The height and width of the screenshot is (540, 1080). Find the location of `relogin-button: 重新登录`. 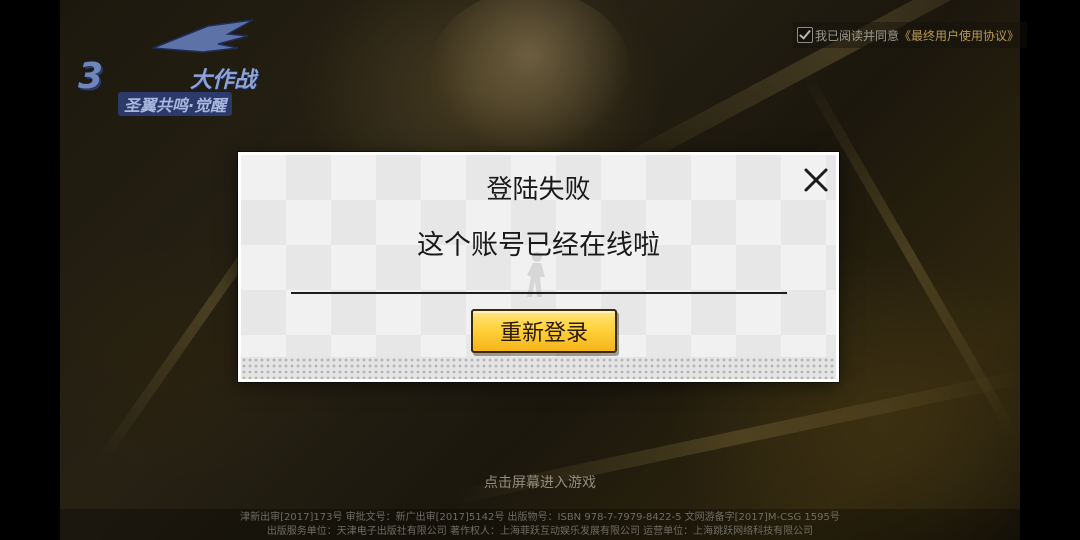

relogin-button: 重新登录 is located at coordinates (544, 331).